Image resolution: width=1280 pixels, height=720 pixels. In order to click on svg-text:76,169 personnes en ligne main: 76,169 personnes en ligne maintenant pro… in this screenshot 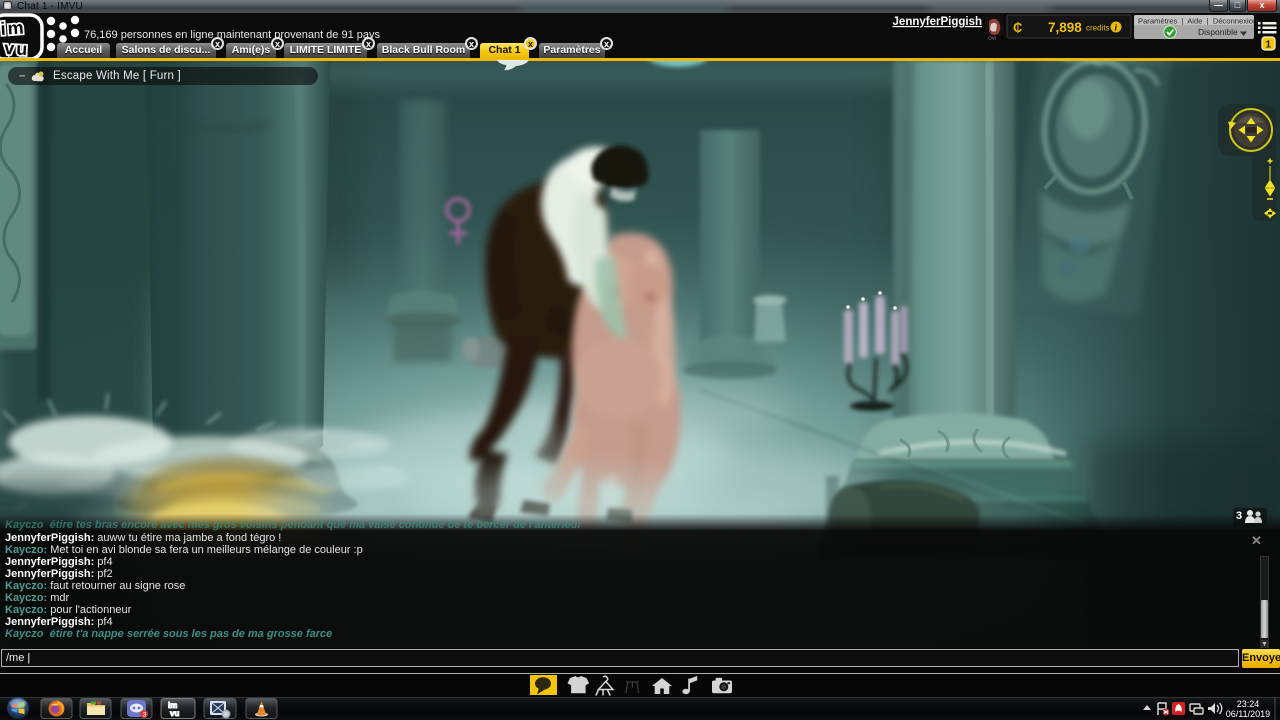, I will do `click(232, 35)`.